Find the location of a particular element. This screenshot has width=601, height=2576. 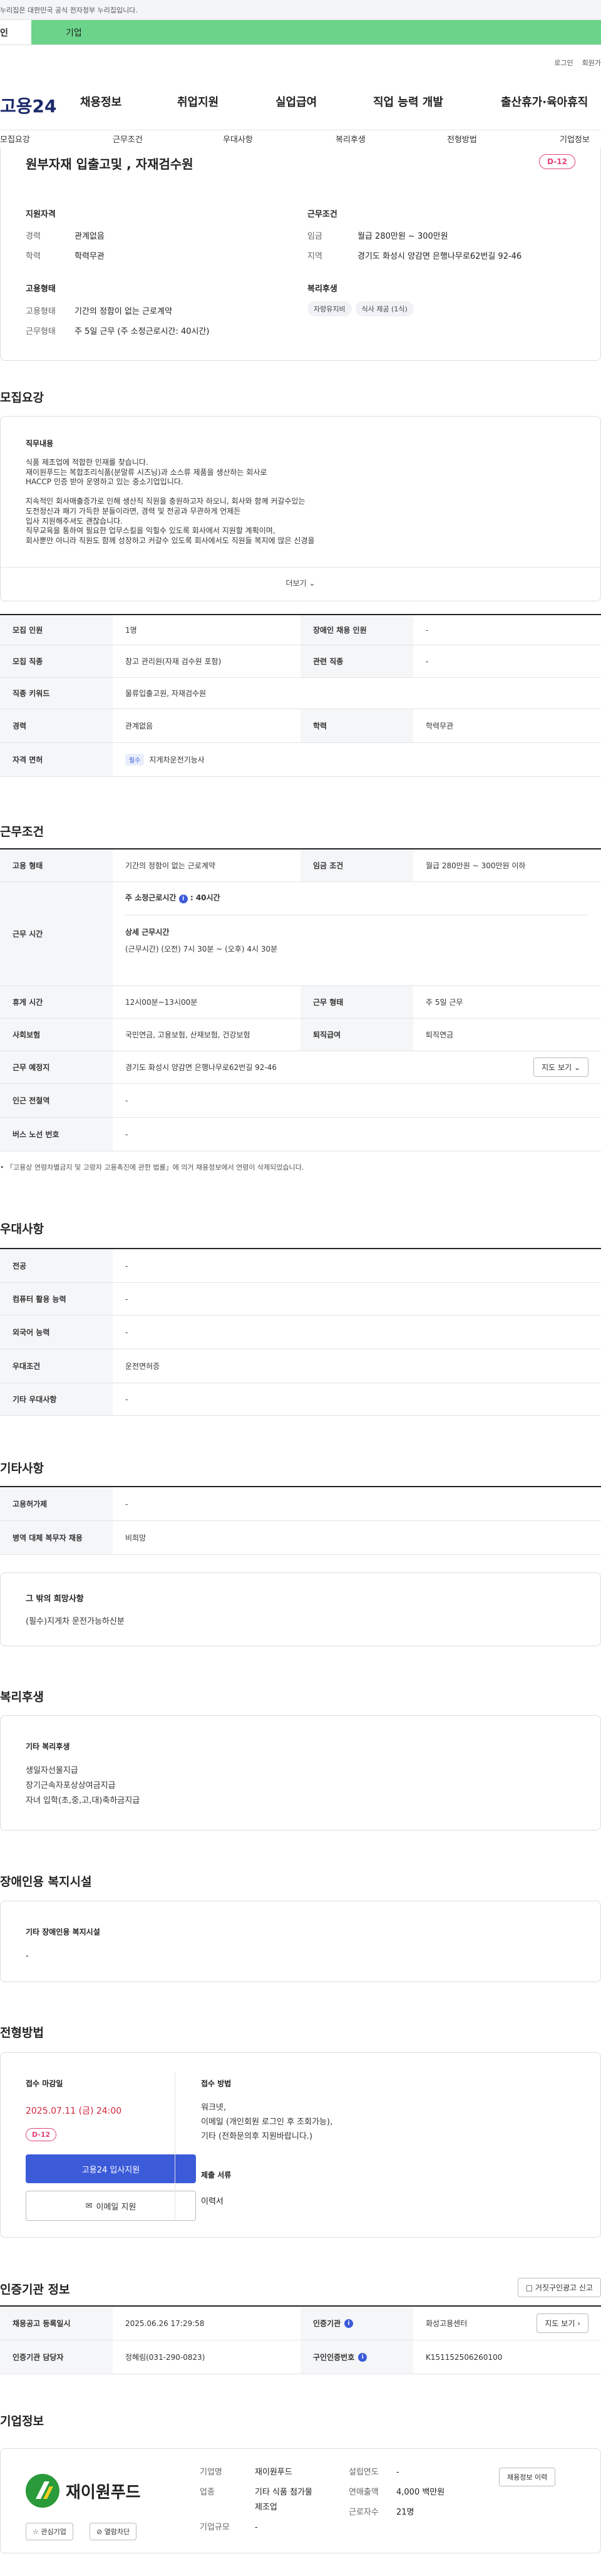

row-key: 병역 대체 복무자 채용 is located at coordinates (56, 1537).